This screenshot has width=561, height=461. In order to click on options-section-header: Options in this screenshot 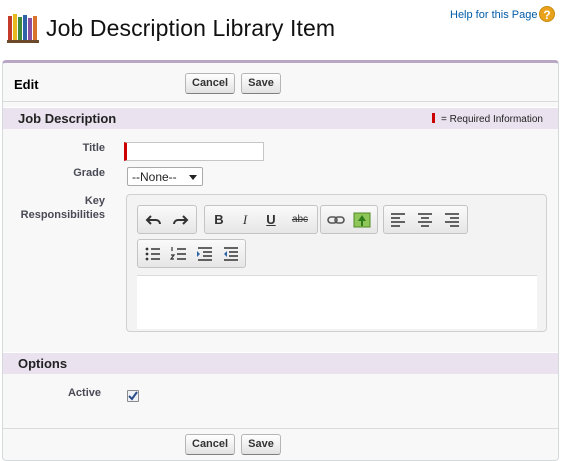, I will do `click(280, 363)`.